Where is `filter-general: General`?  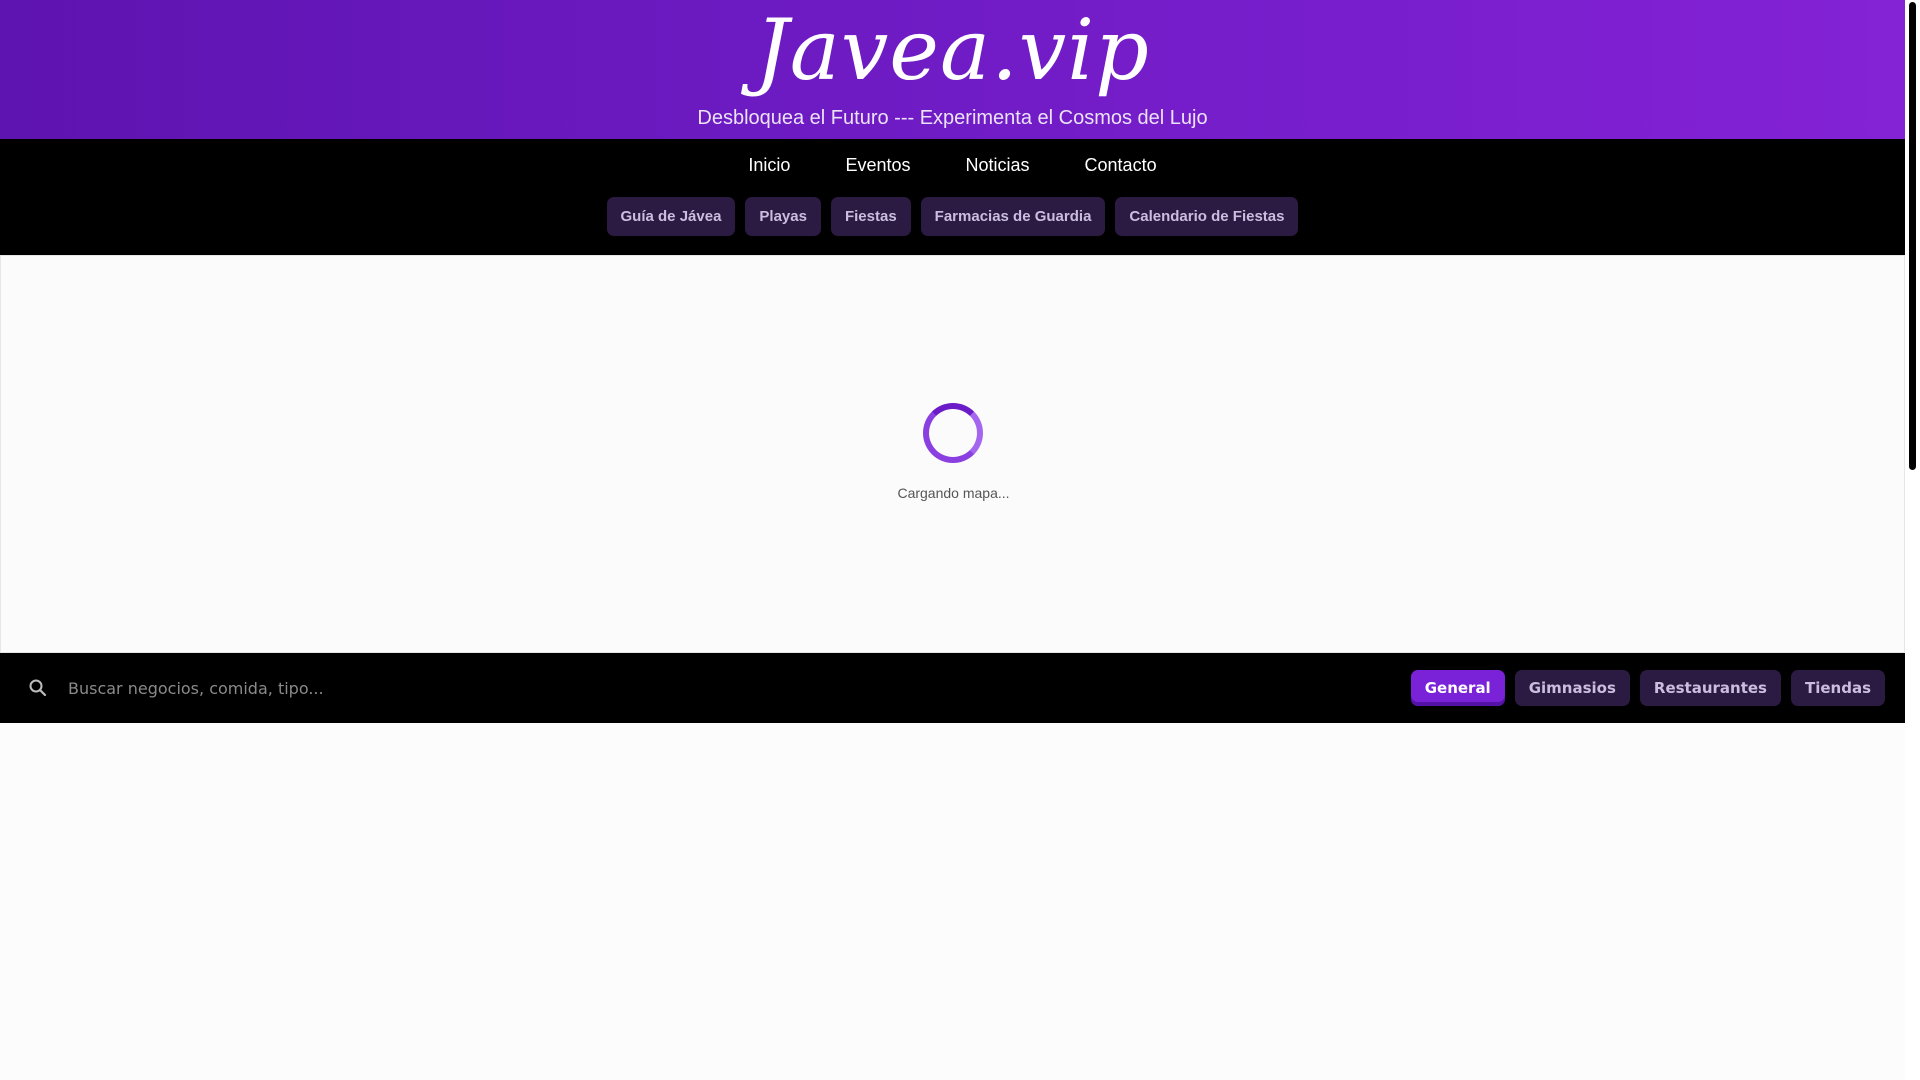
filter-general: General is located at coordinates (1457, 688).